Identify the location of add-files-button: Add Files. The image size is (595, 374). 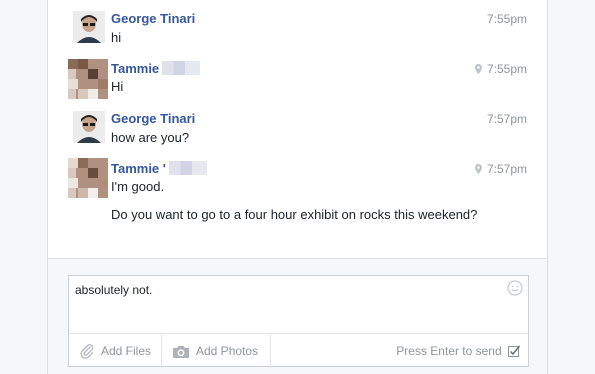
(115, 351).